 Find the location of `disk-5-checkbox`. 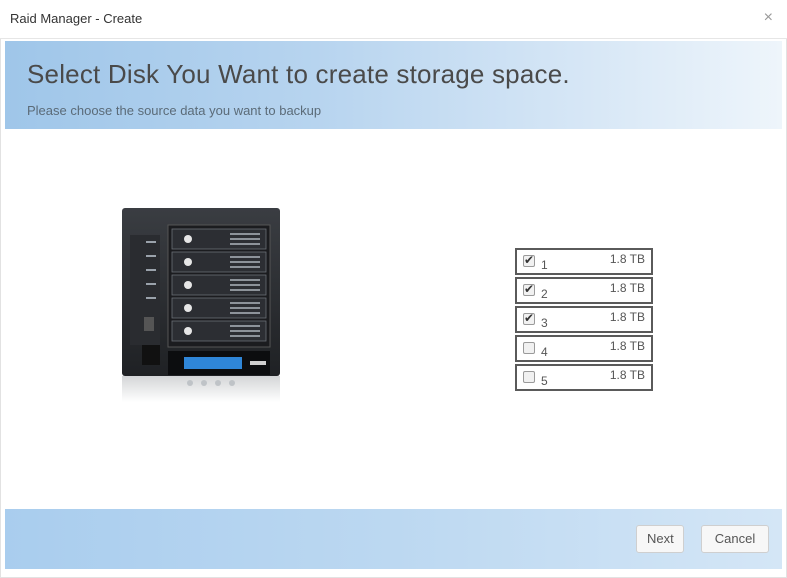

disk-5-checkbox is located at coordinates (529, 377).